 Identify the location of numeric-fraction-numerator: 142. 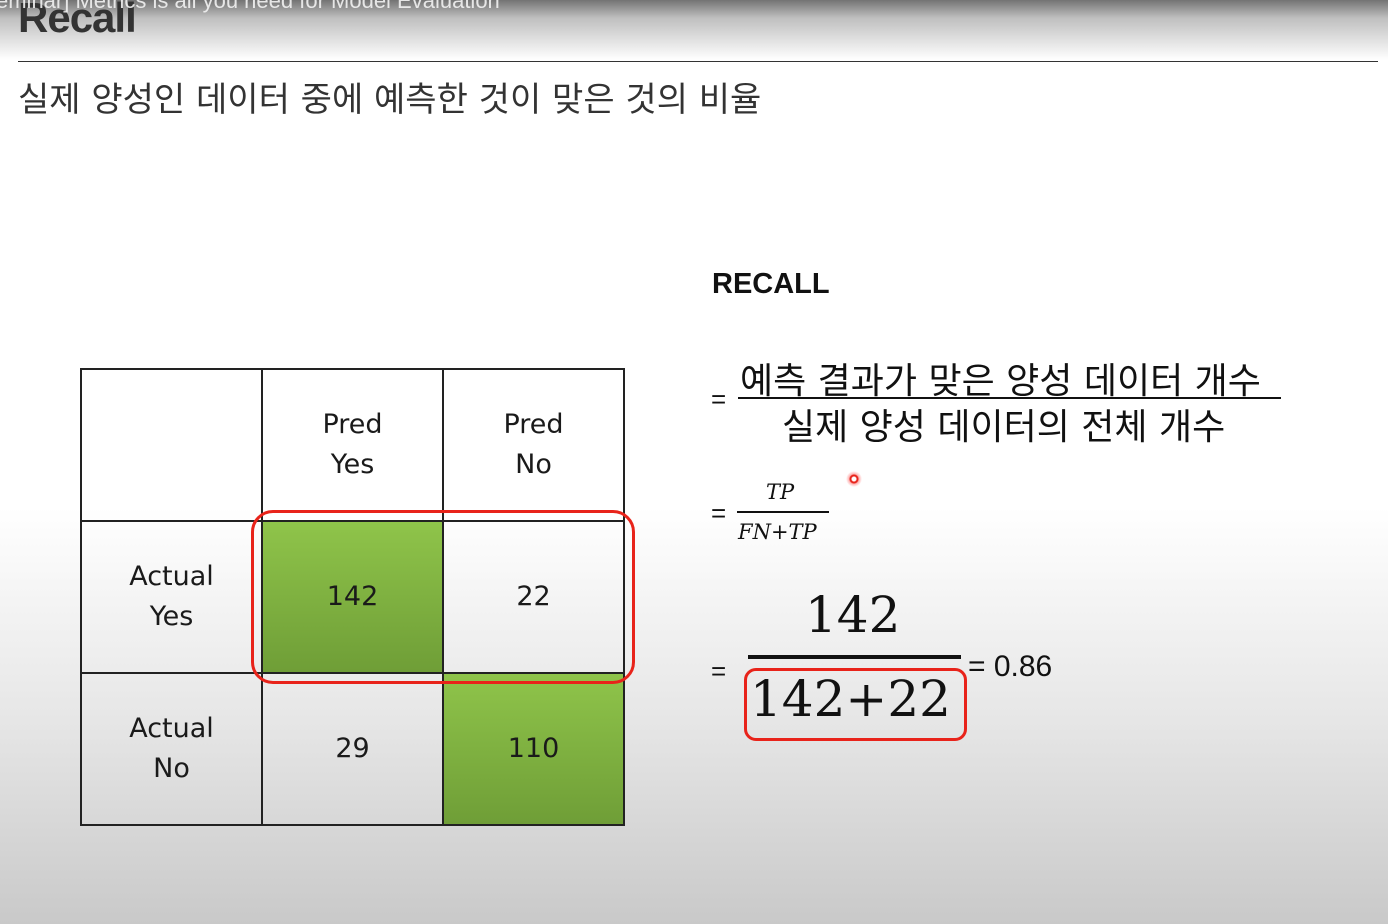
(853, 615).